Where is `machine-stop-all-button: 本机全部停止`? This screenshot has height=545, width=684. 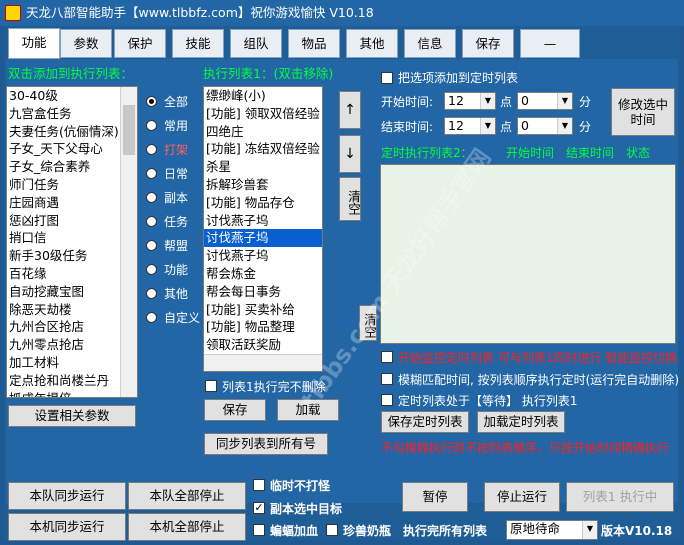 machine-stop-all-button: 本机全部停止 is located at coordinates (187, 527).